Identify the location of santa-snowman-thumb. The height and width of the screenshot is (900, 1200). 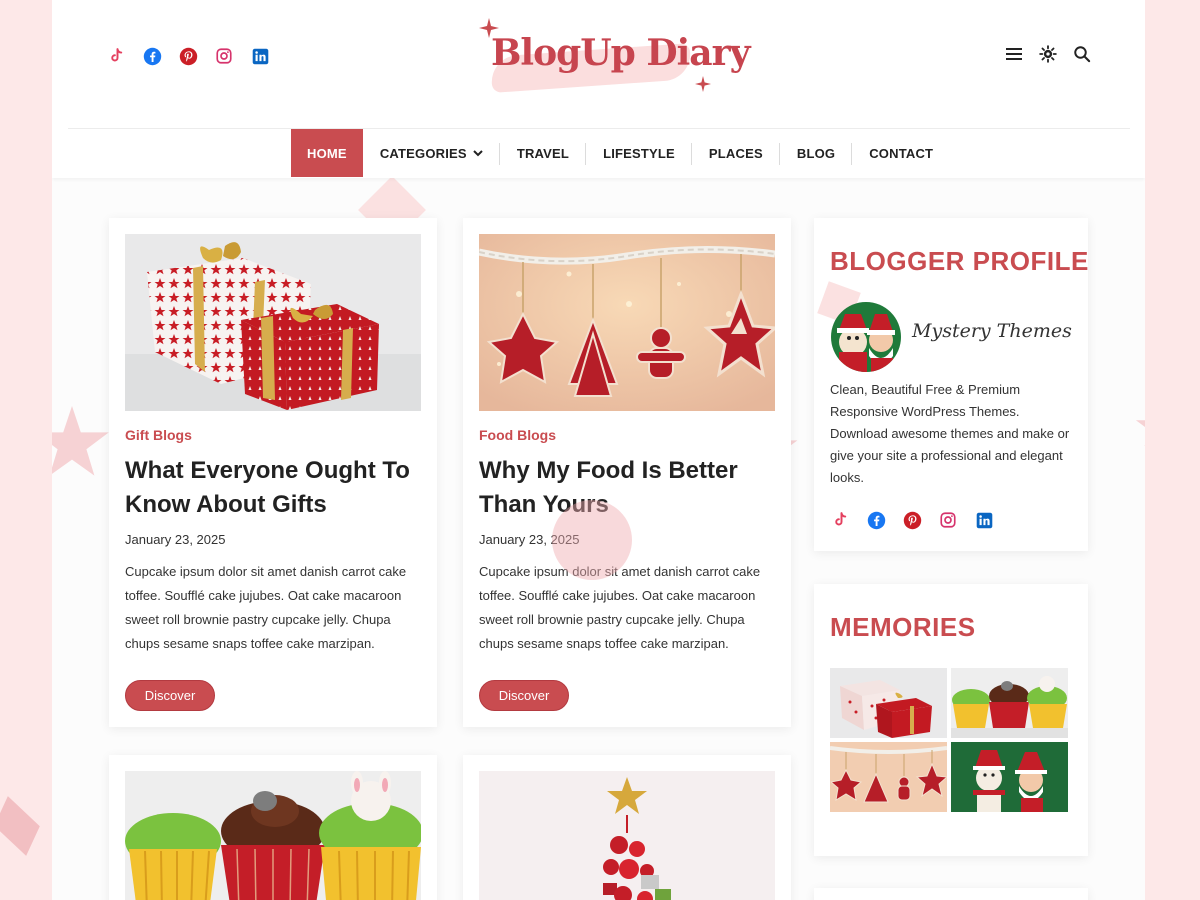
(1009, 777).